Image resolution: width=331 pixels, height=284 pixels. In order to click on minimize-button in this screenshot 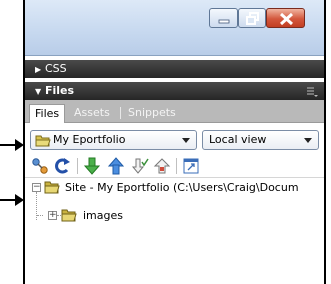, I will do `click(223, 18)`.